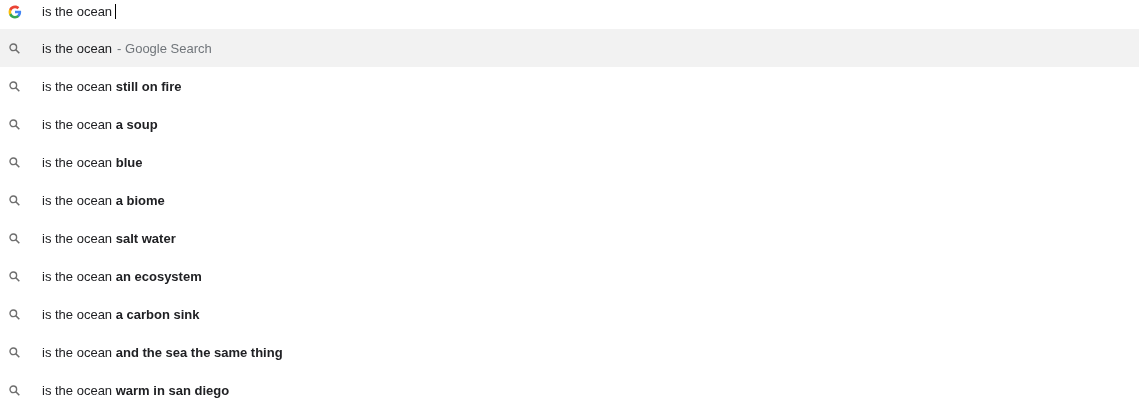 Image resolution: width=1139 pixels, height=411 pixels. I want to click on suggestion-item: is the ocean warm in san diego, so click(569, 390).